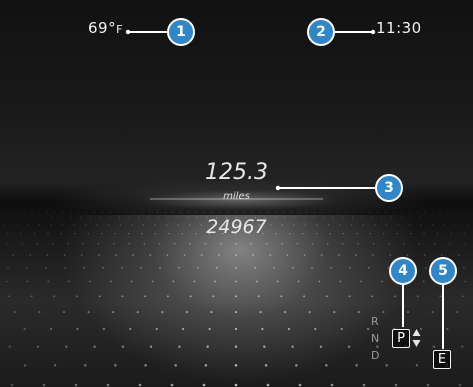 The height and width of the screenshot is (387, 473). Describe the element at coordinates (403, 271) in the screenshot. I see `callout-number-4: 4` at that location.